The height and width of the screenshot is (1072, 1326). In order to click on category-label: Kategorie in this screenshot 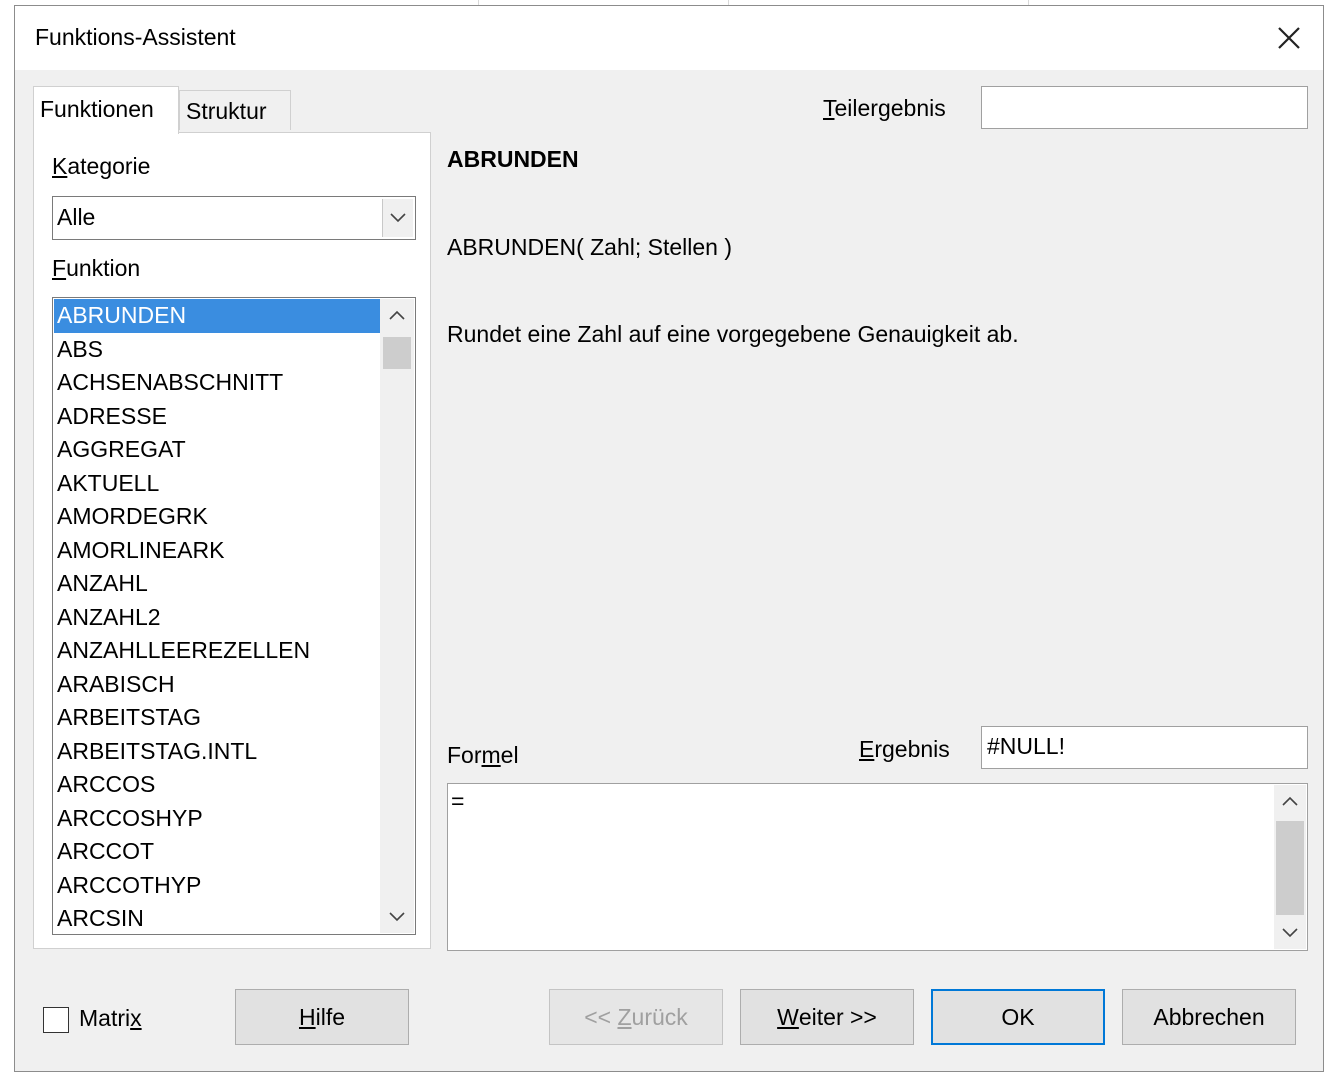, I will do `click(101, 166)`.